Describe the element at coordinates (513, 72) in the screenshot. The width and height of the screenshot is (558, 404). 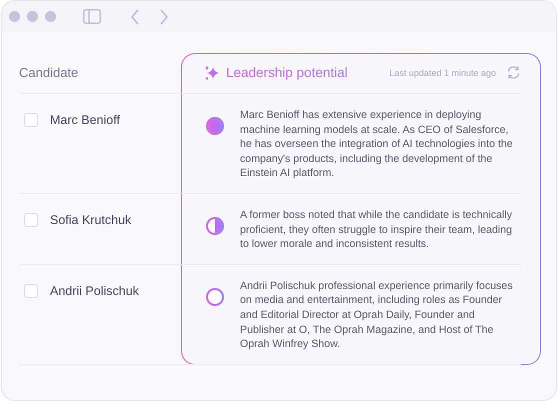
I see `refresh-icon` at that location.